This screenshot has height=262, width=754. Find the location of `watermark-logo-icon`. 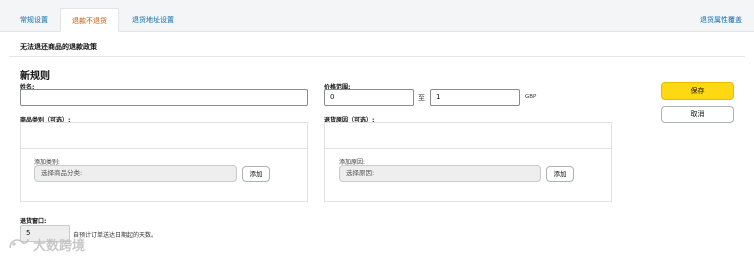

watermark-logo-icon is located at coordinates (19, 243).